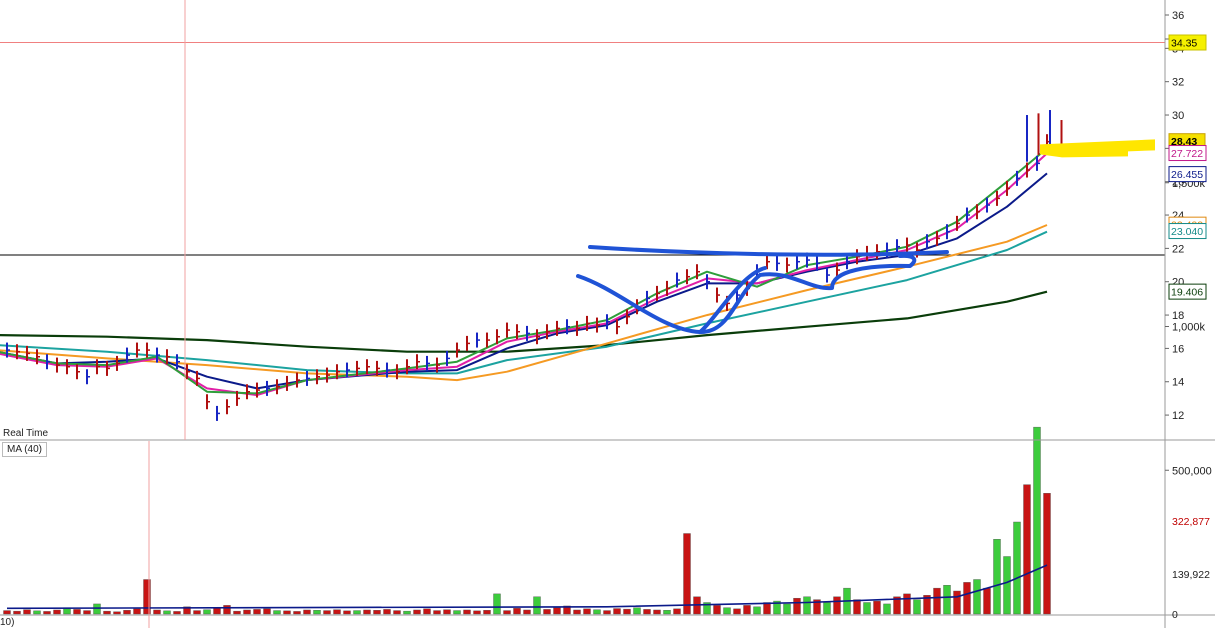 The width and height of the screenshot is (1215, 628). I want to click on real-time-label: Real Time, so click(26, 433).